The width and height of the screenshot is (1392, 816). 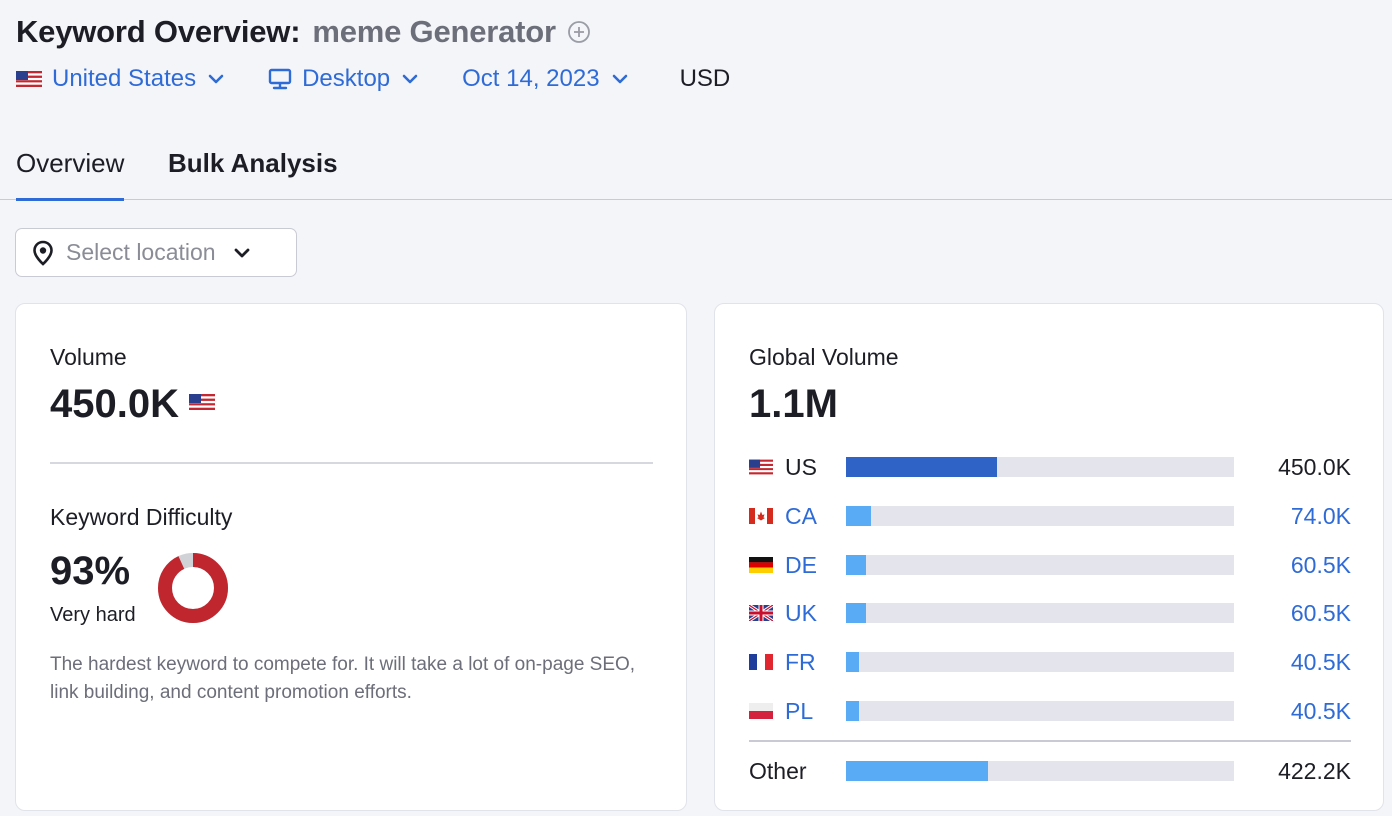 I want to click on country-row-uk: UK 60.5K, so click(x=1050, y=613).